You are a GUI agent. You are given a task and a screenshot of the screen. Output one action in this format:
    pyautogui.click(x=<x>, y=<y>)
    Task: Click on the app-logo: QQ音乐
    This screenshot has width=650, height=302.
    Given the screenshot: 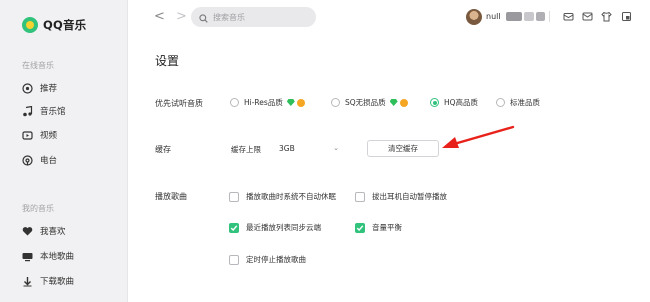 What is the action you would take?
    pyautogui.click(x=54, y=25)
    